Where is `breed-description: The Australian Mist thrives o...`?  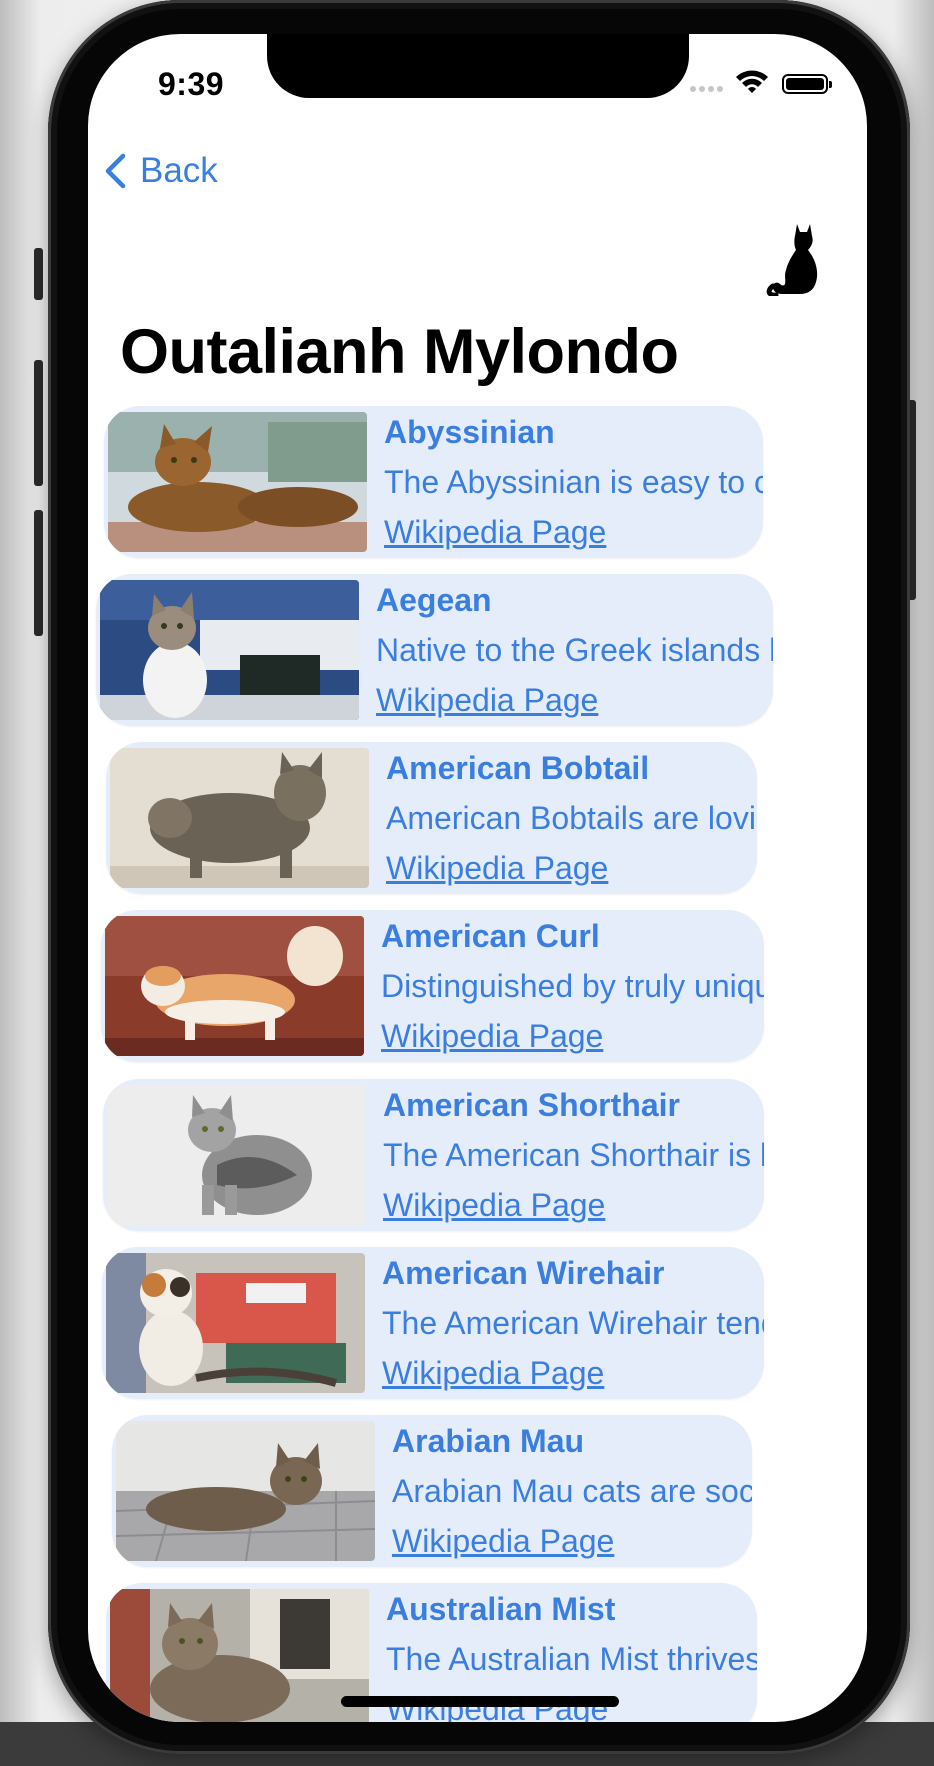
breed-description: The Australian Mist thrives o... is located at coordinates (571, 1659).